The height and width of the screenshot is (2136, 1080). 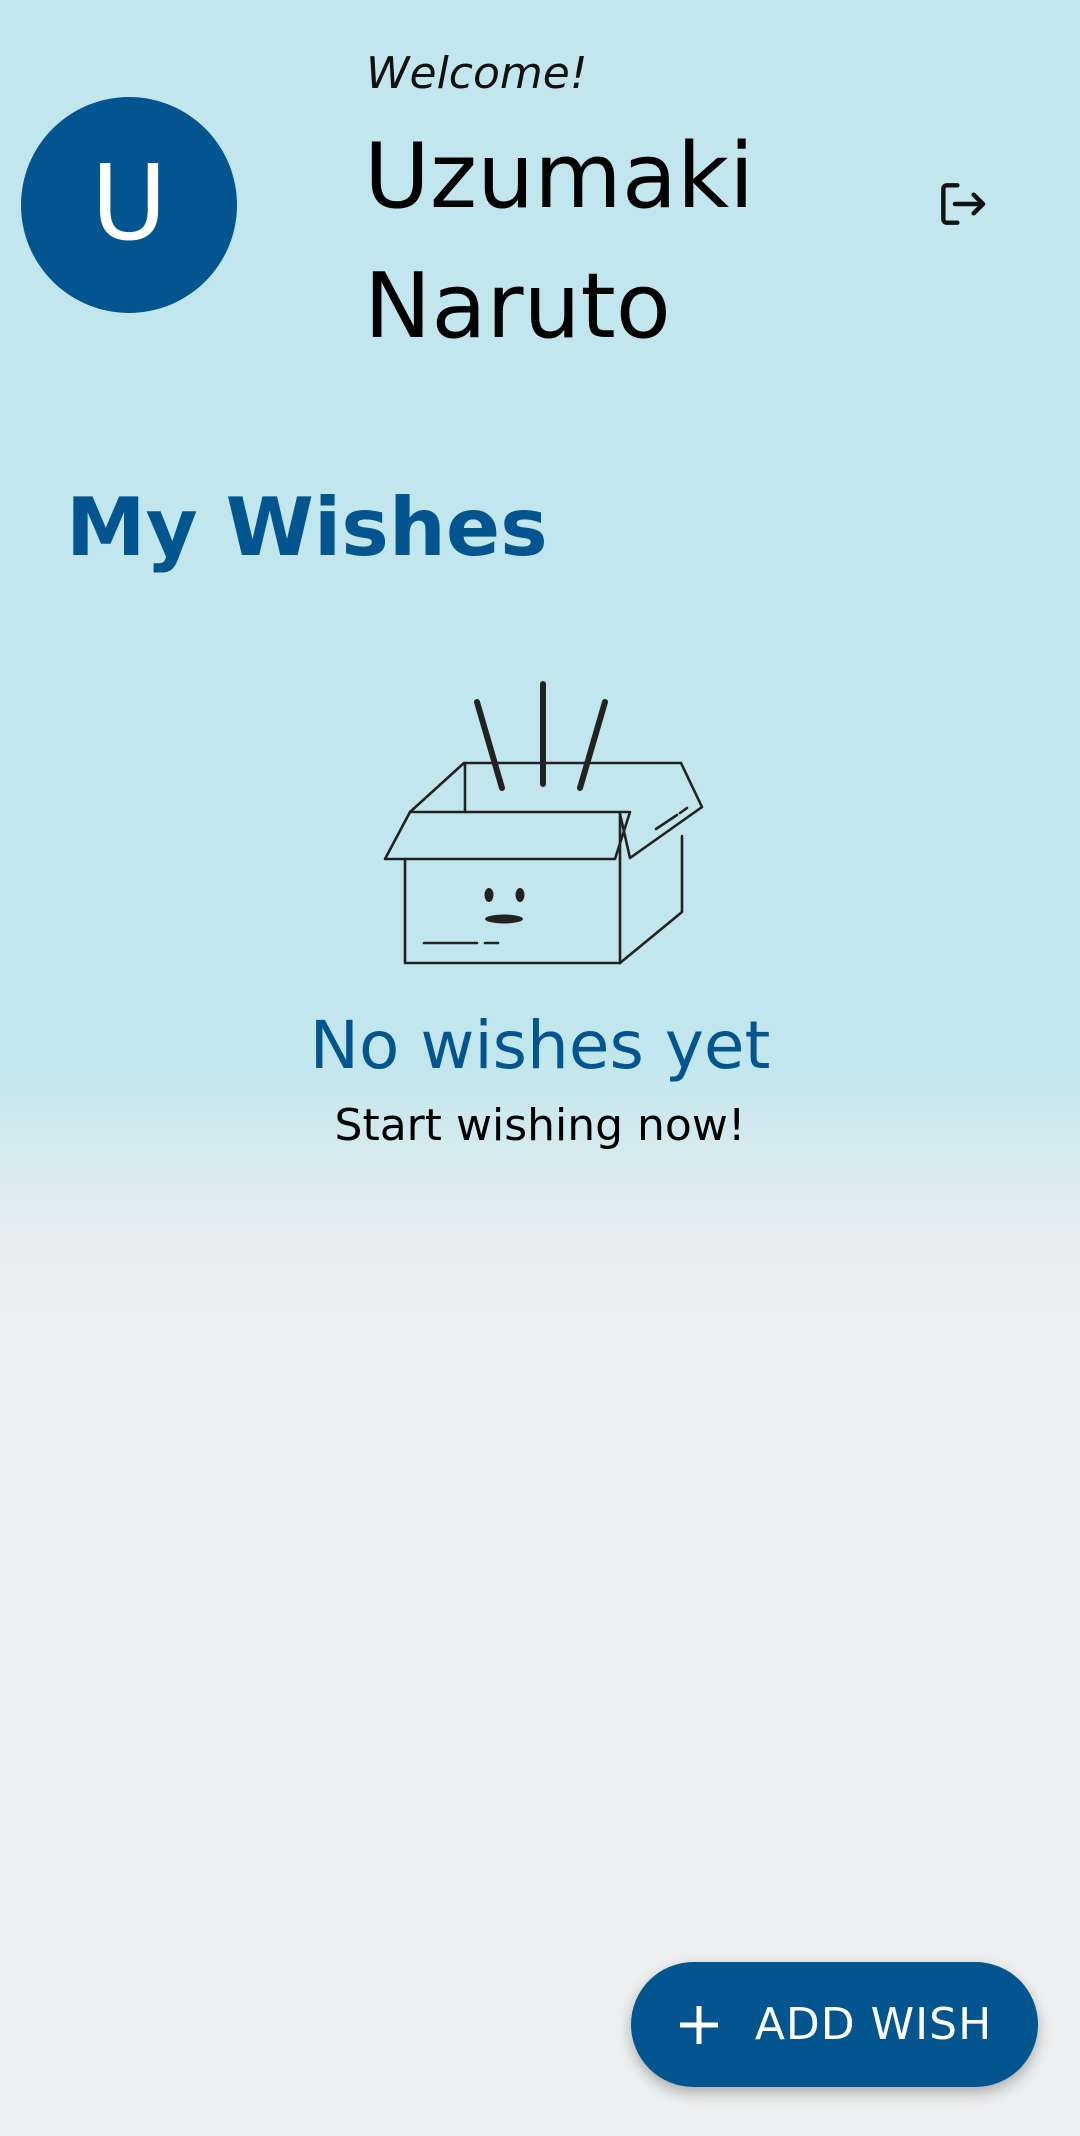 I want to click on section-title-my-wishes: My Wishes, so click(x=307, y=527).